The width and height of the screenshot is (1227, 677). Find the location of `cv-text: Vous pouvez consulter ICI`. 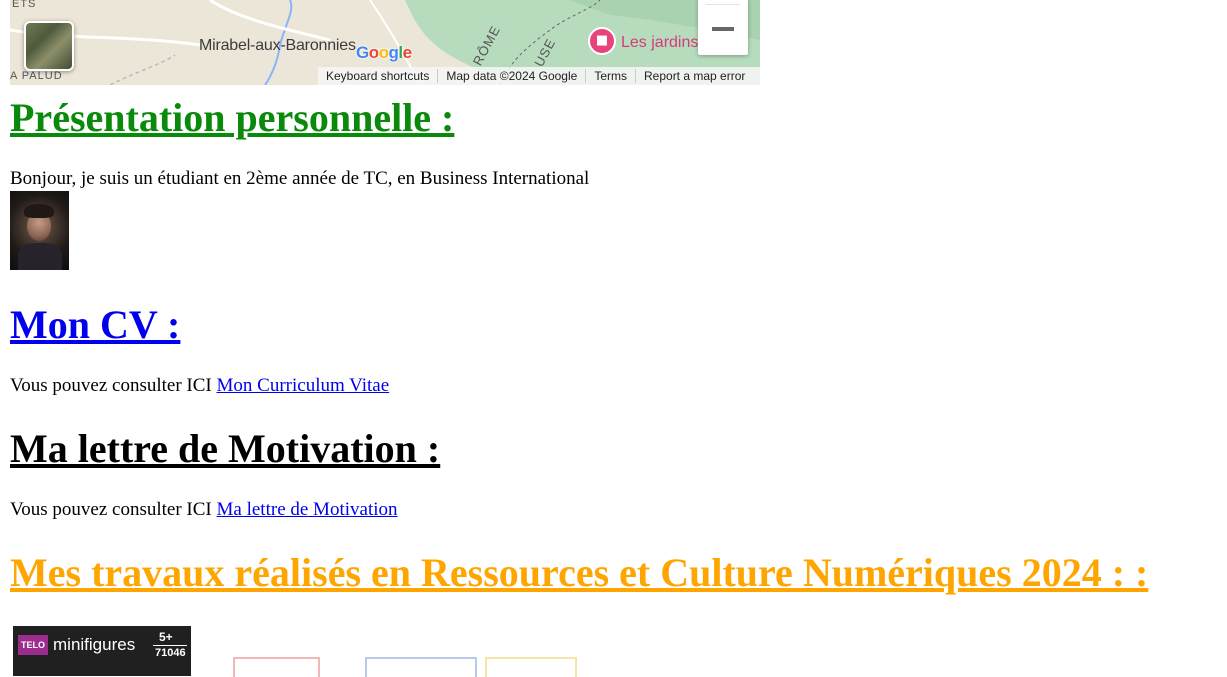

cv-text: Vous pouvez consulter ICI is located at coordinates (111, 385).